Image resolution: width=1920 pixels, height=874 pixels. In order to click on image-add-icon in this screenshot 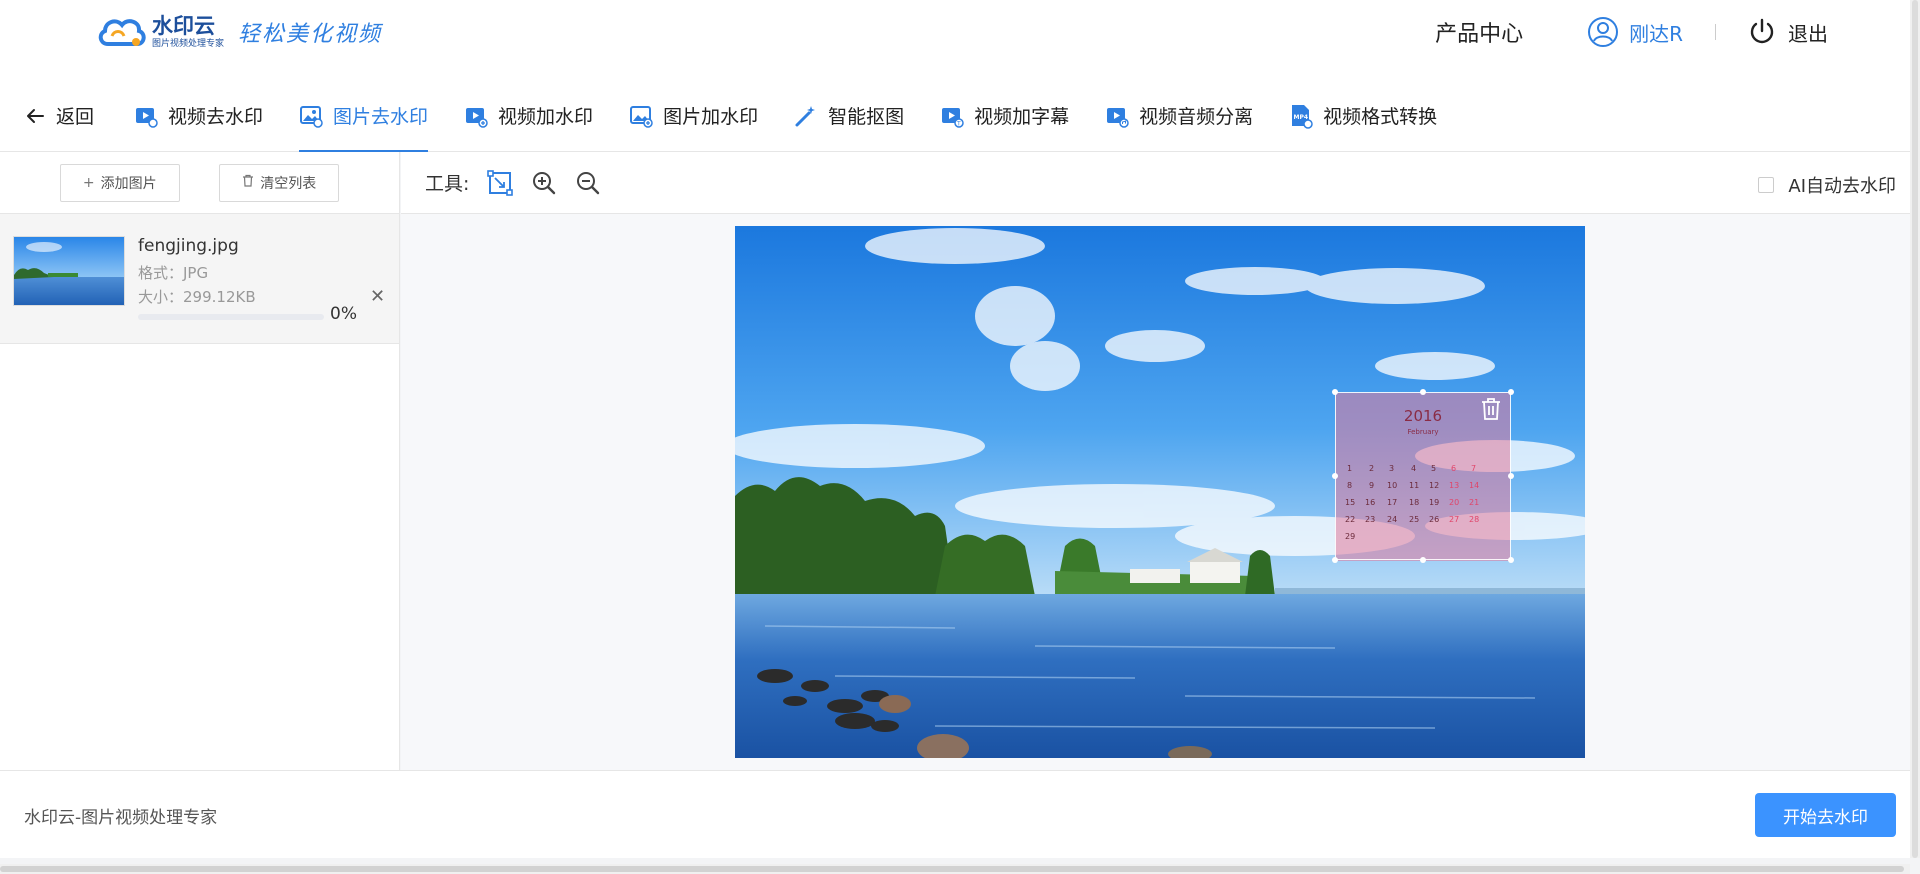, I will do `click(641, 116)`.